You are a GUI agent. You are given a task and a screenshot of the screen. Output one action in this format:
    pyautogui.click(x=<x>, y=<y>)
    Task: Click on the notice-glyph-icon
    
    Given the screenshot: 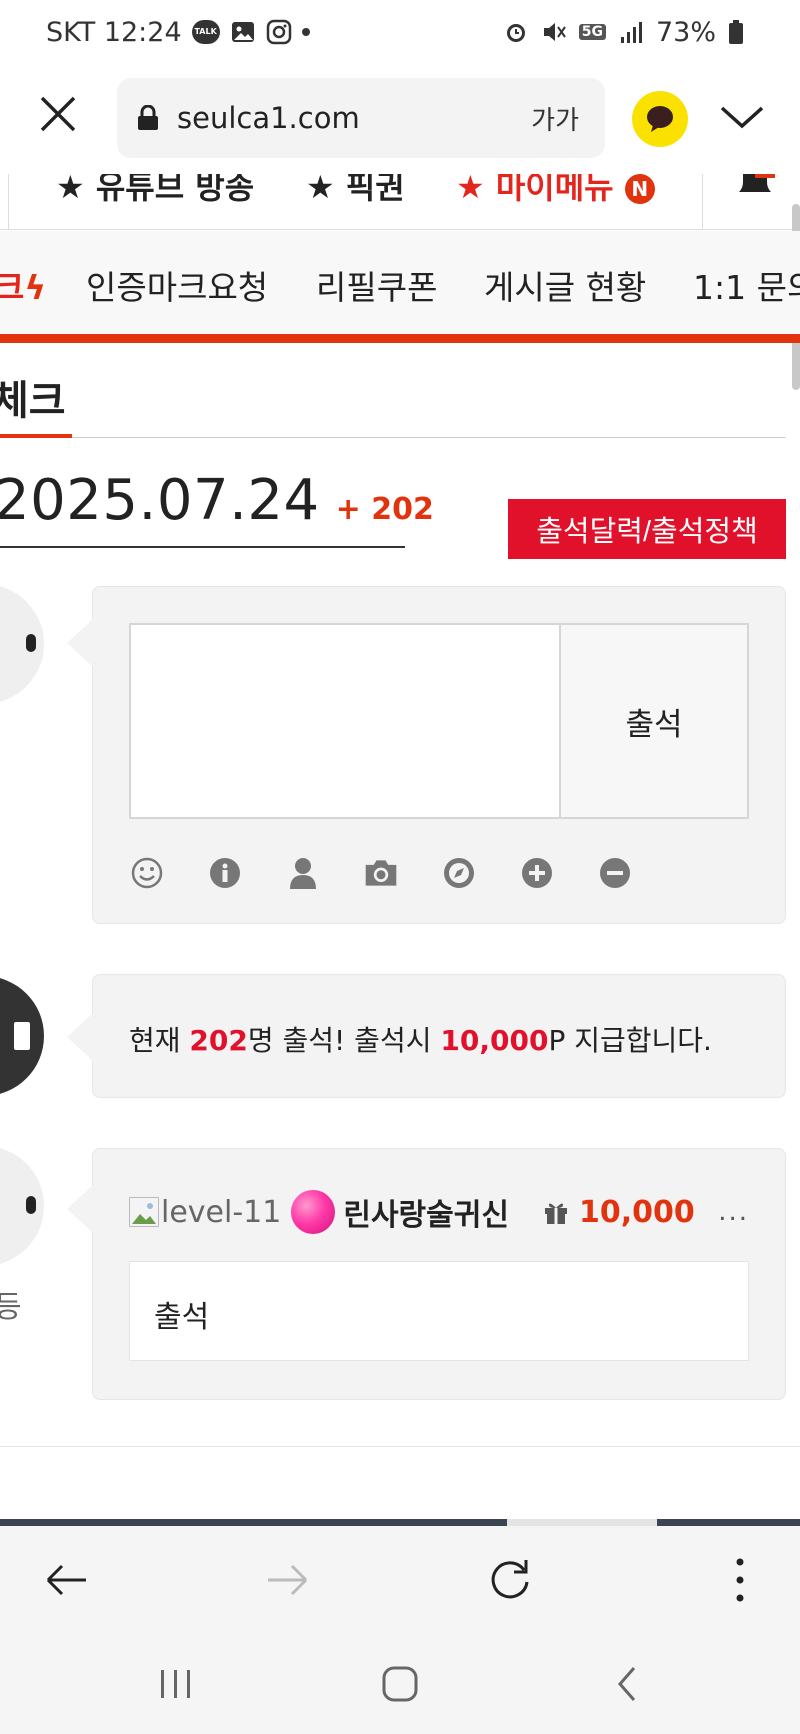 What is the action you would take?
    pyautogui.click(x=22, y=1036)
    